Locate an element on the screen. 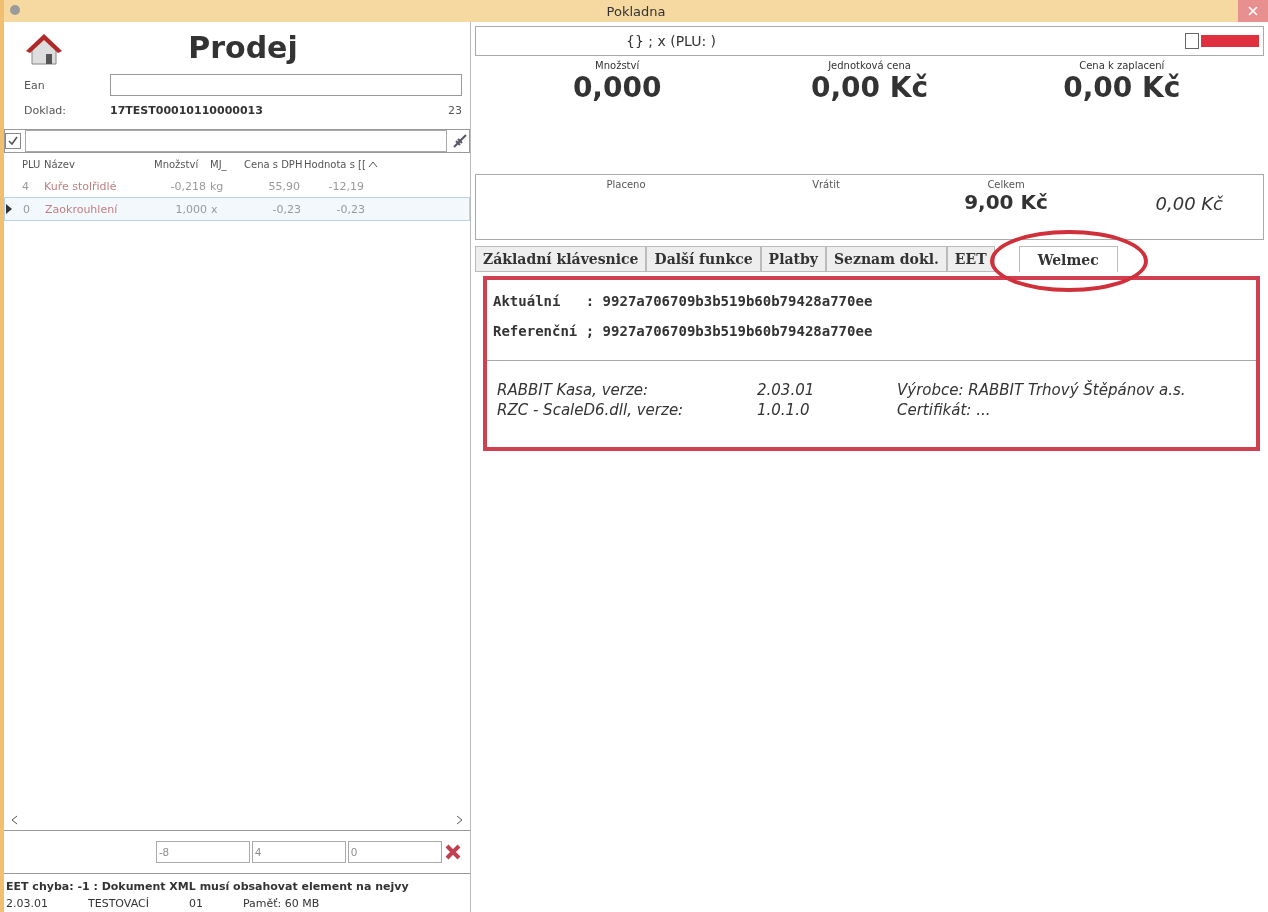 The width and height of the screenshot is (1268, 912). table-cell-text: 0 is located at coordinates (27, 209).